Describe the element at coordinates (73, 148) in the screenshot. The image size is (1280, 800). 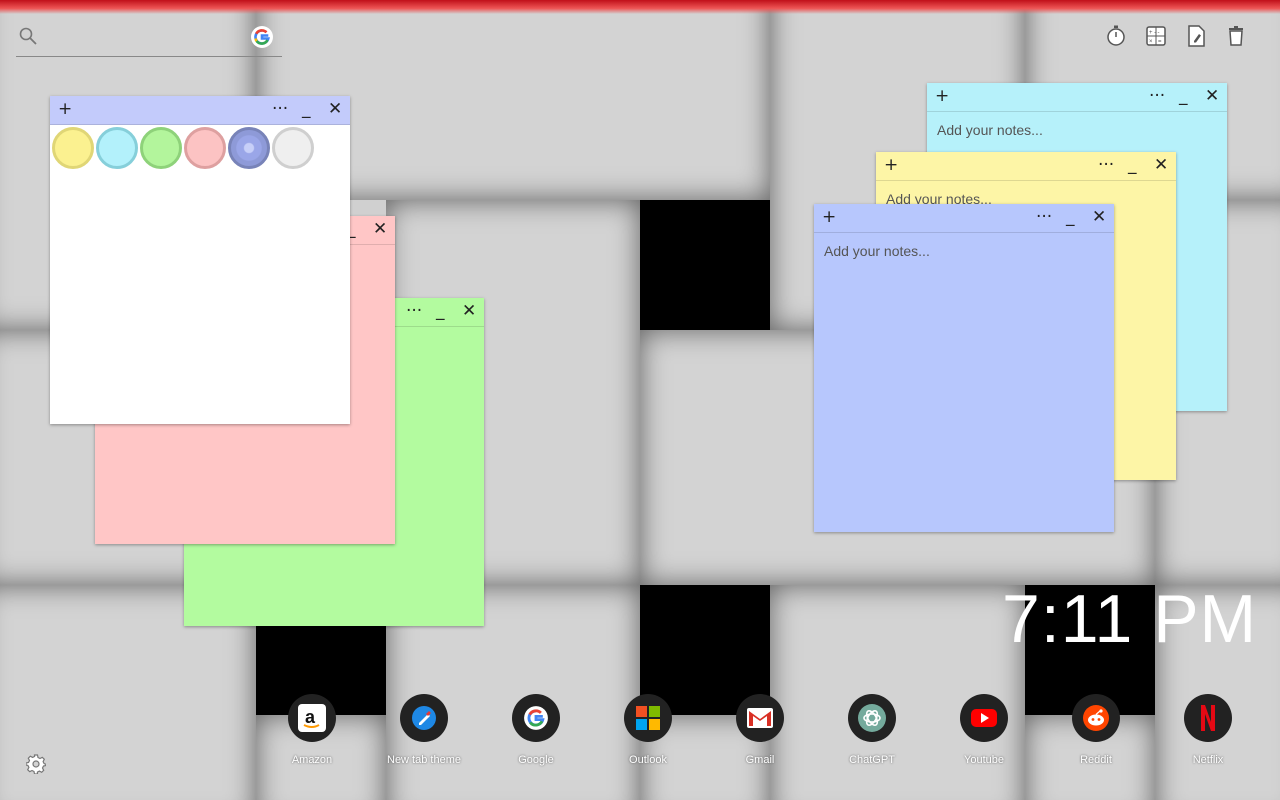
I see `yellow-swatch` at that location.